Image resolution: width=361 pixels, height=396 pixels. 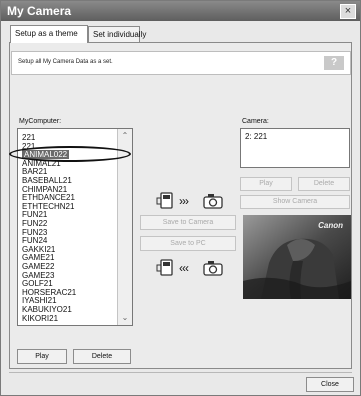 What do you see at coordinates (348, 11) in the screenshot?
I see `window-close-button: ×` at bounding box center [348, 11].